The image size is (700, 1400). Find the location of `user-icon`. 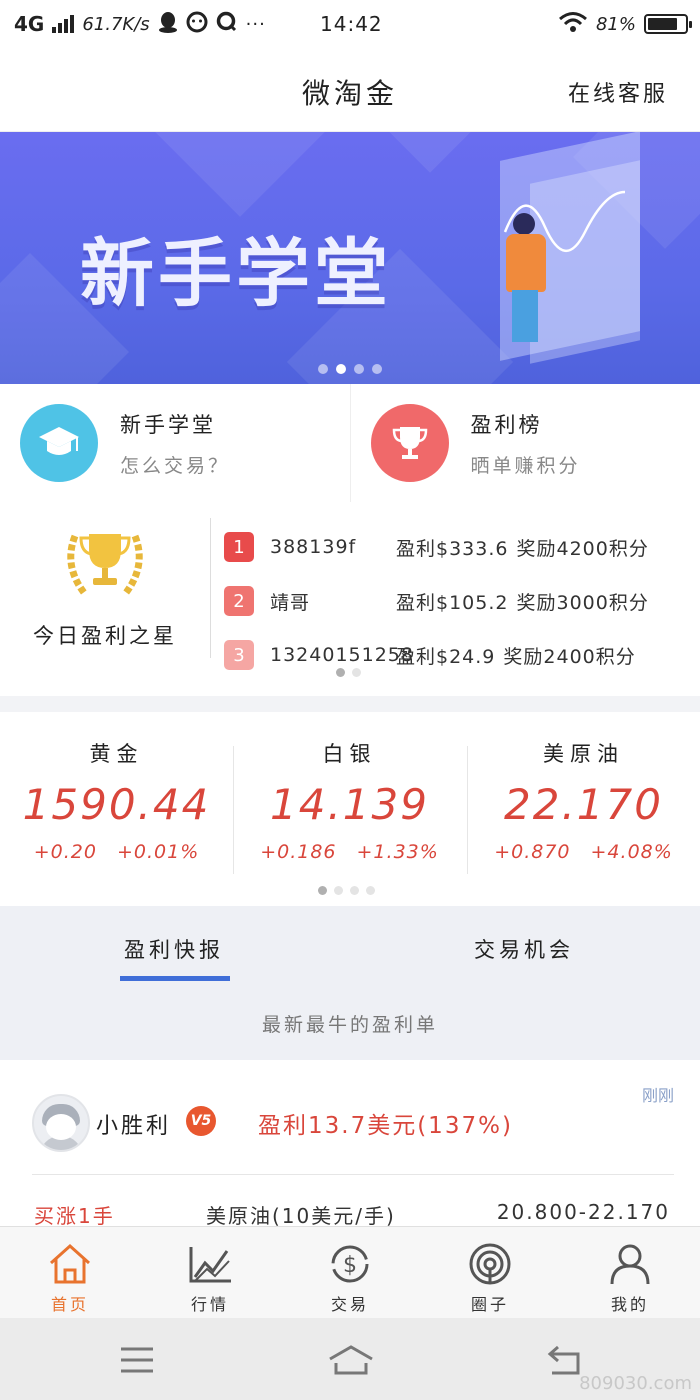

user-icon is located at coordinates (630, 1264).